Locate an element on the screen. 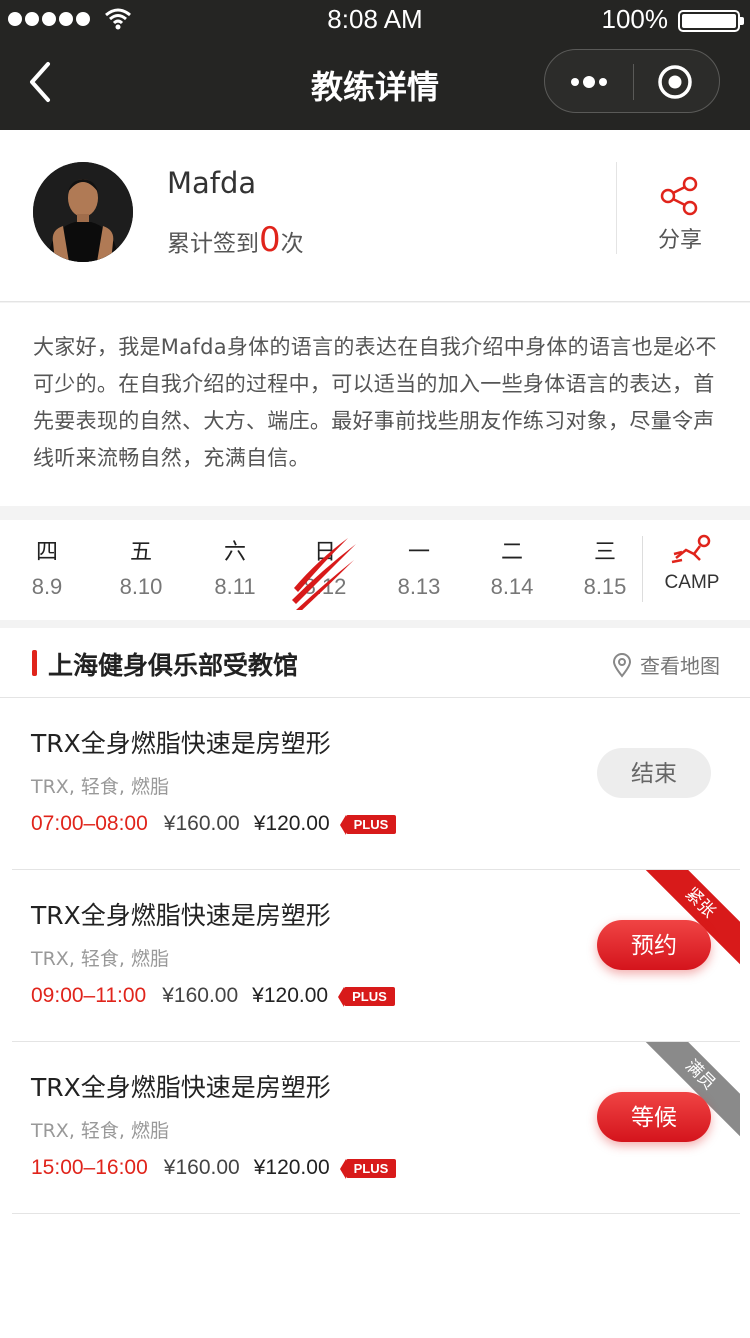 This screenshot has width=750, height=1338. share-label: 分享 is located at coordinates (679, 240).